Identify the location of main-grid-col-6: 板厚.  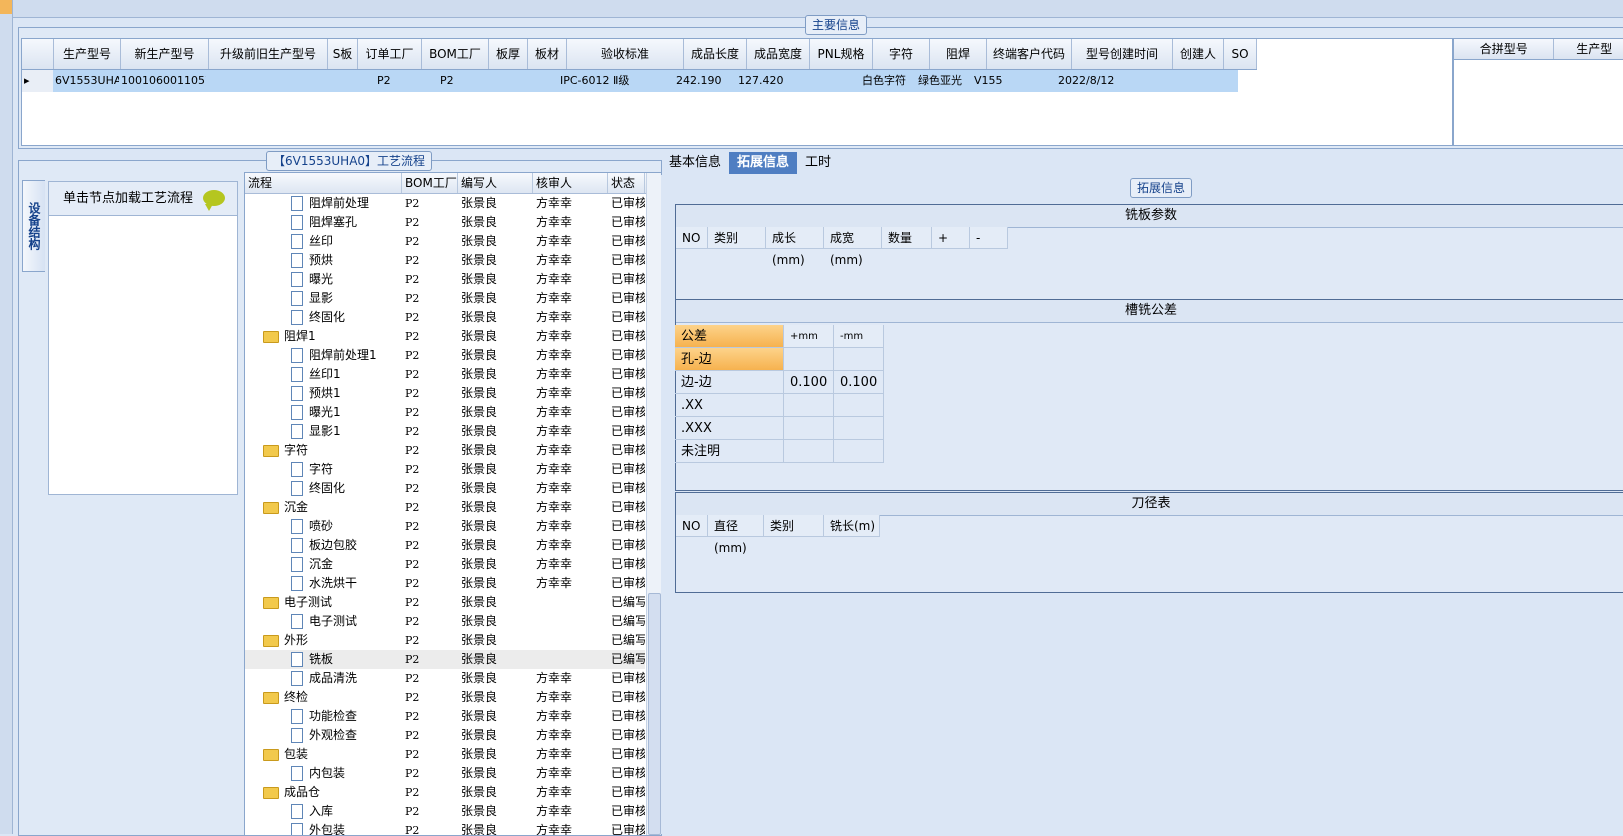
(508, 54).